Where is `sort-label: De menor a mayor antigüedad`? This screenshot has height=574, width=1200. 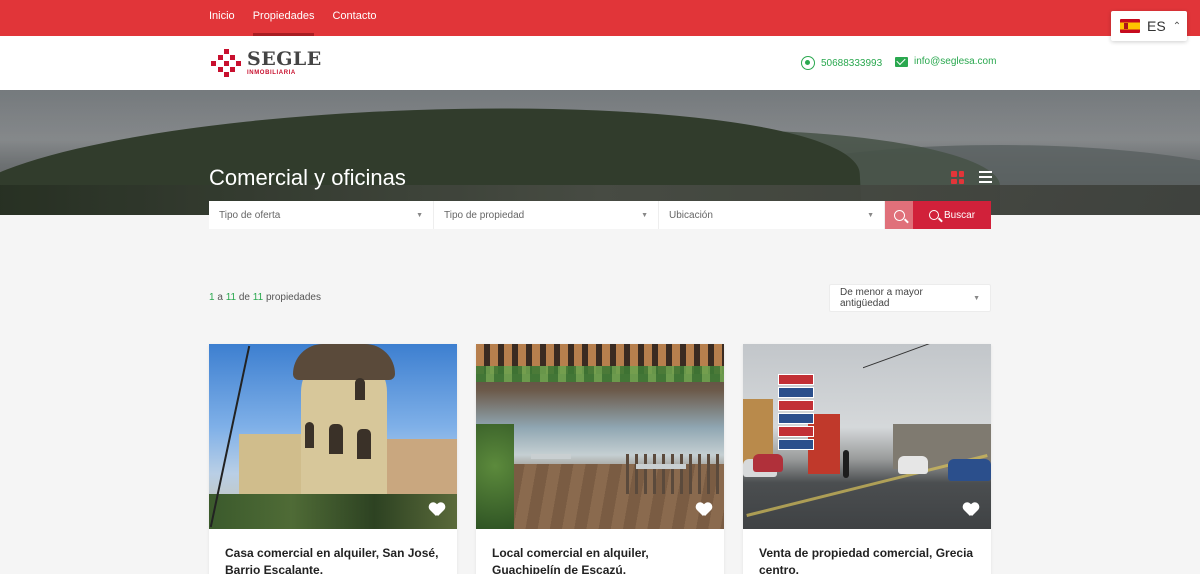 sort-label: De menor a mayor antigüedad is located at coordinates (881, 298).